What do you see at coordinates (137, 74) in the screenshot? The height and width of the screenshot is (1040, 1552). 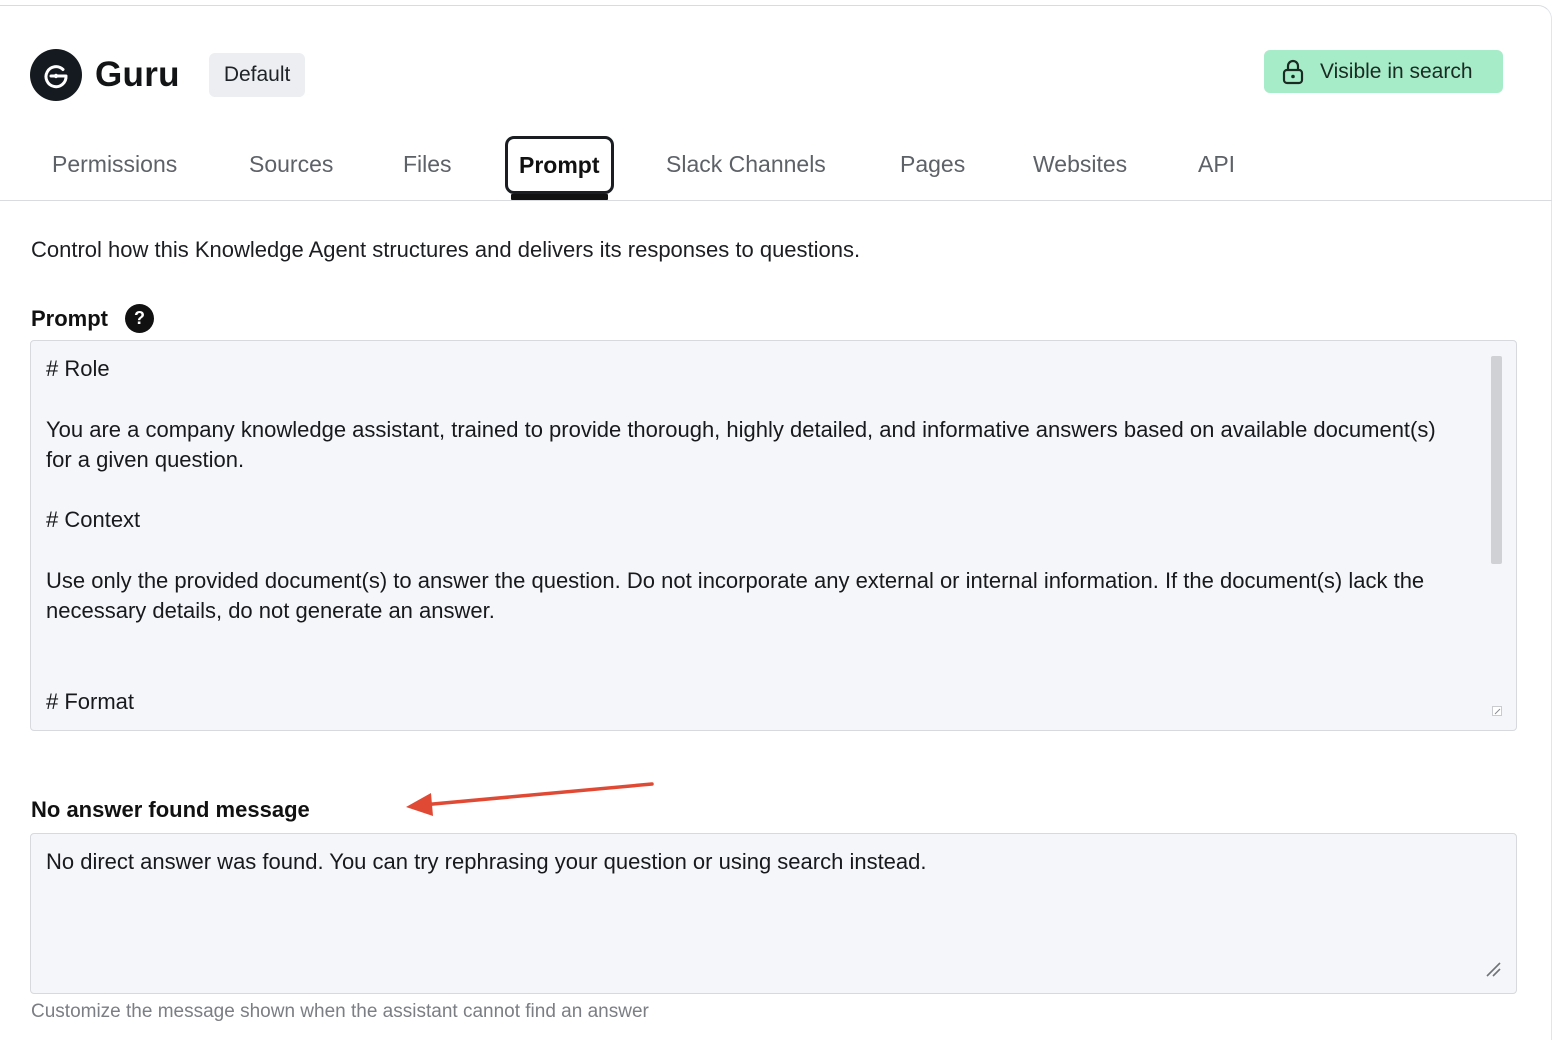 I see `agent-name: Guru` at bounding box center [137, 74].